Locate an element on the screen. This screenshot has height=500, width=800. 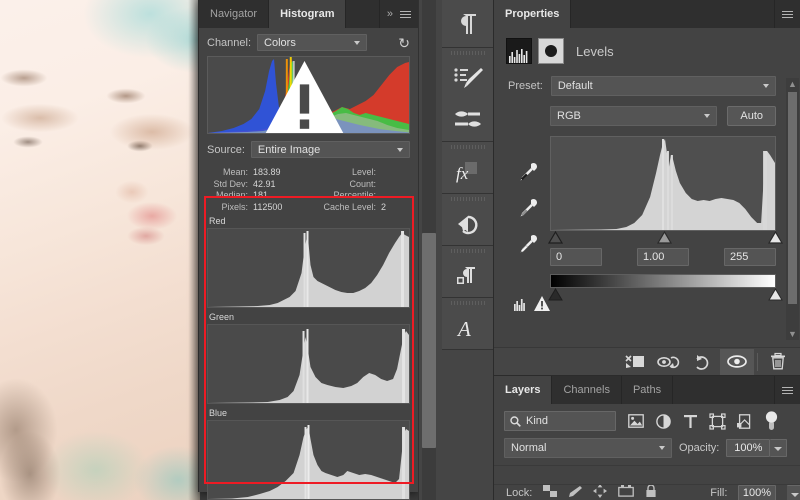
levels-channel-select: RGB is located at coordinates (634, 116).